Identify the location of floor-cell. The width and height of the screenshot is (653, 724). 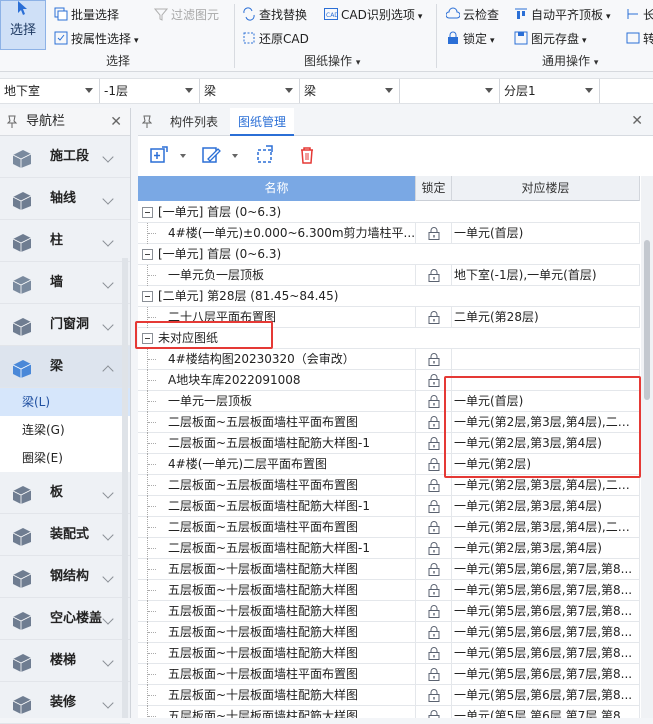
(547, 359).